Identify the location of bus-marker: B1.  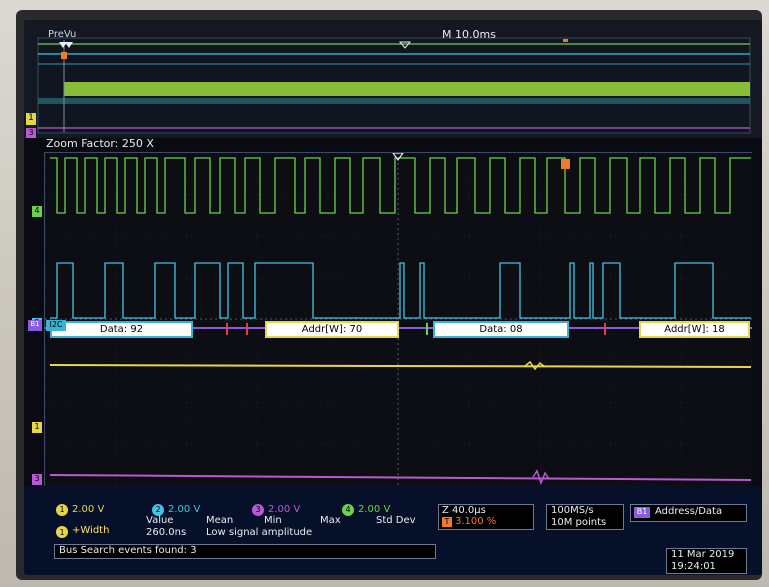
(35, 325).